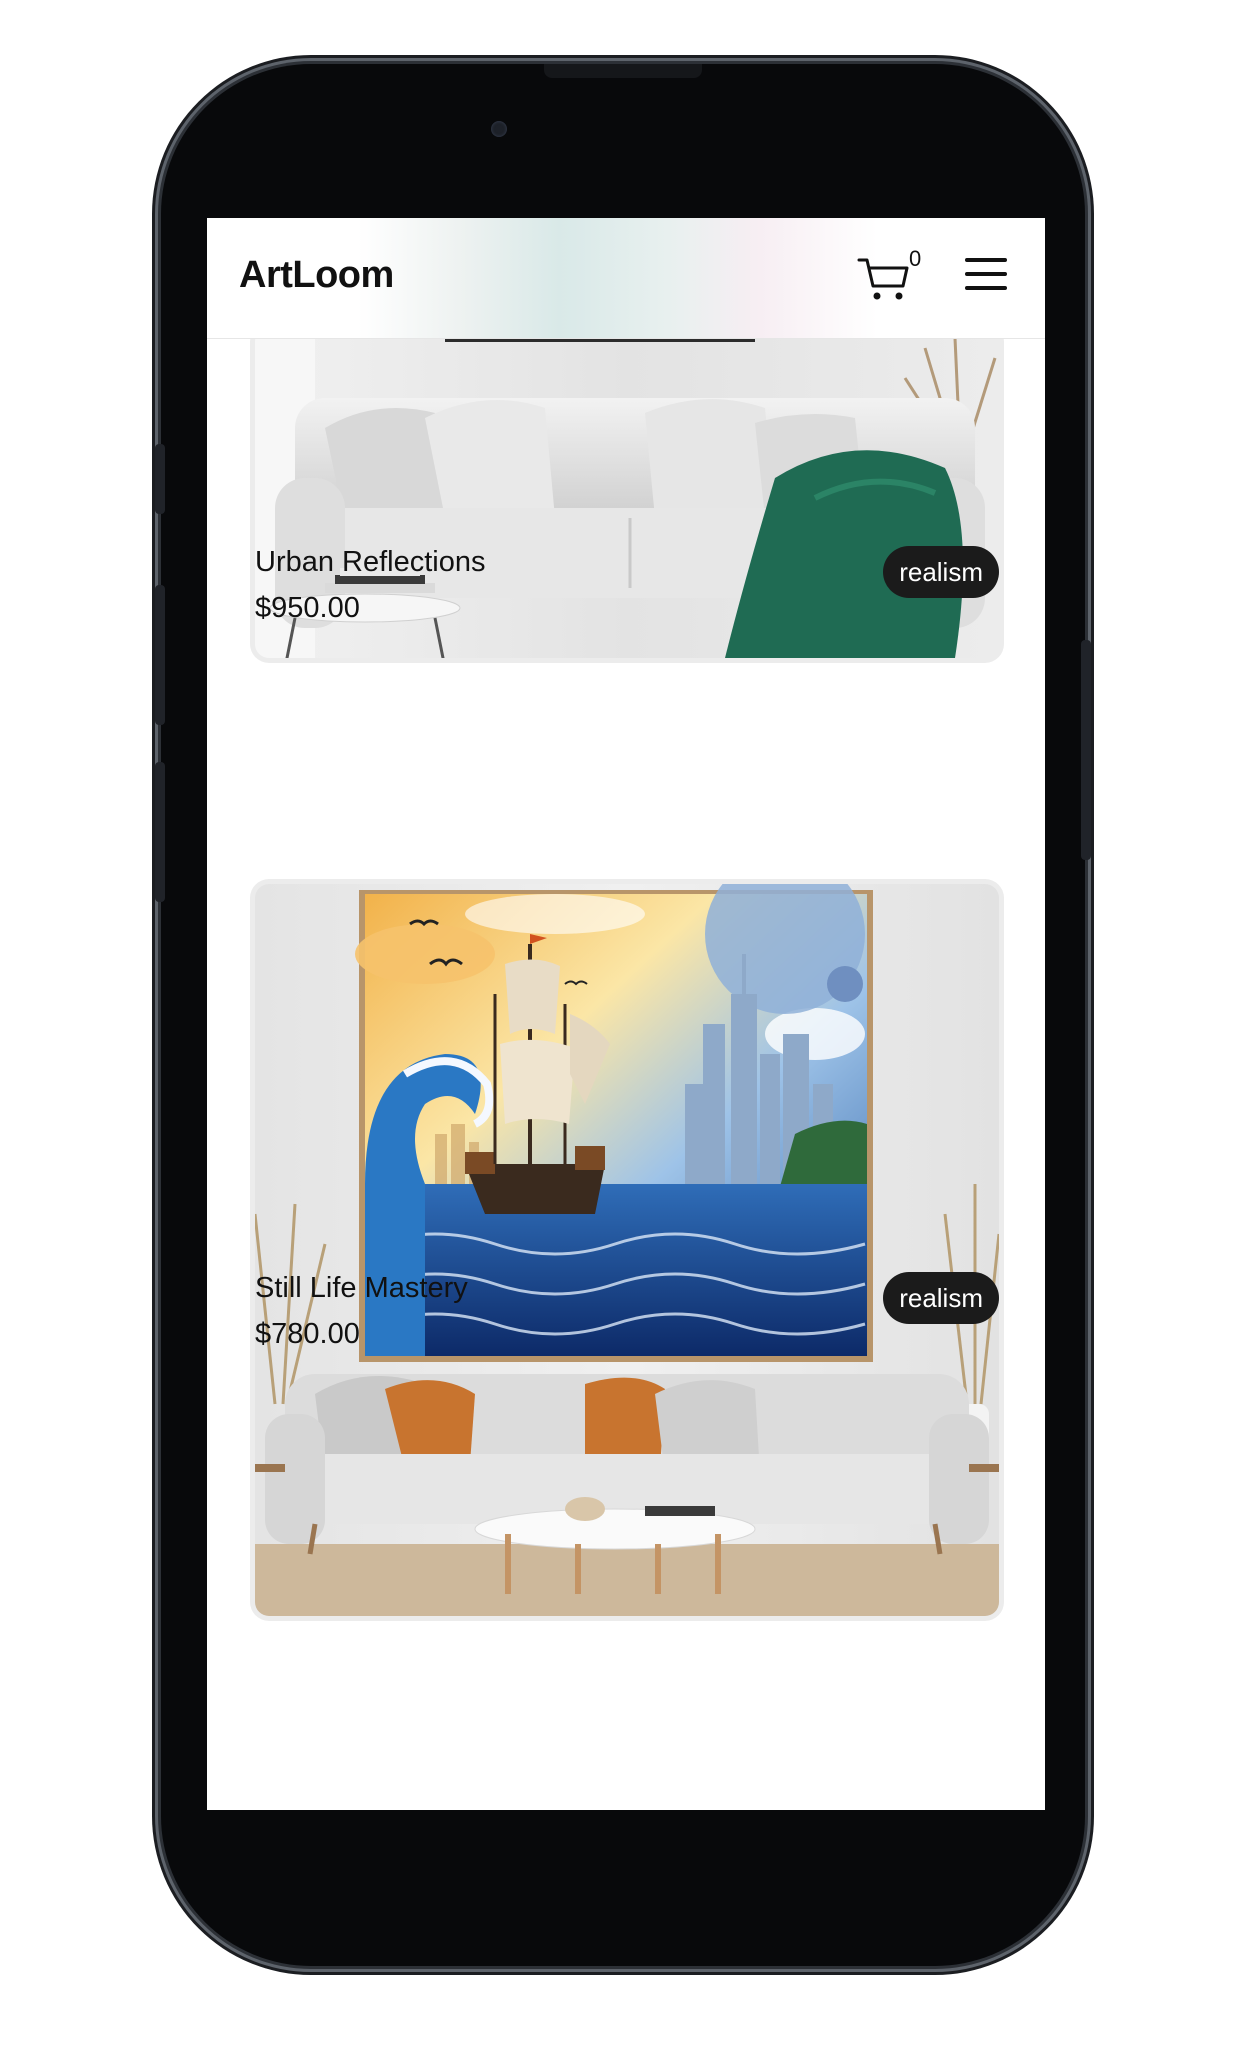  What do you see at coordinates (915, 258) in the screenshot?
I see `cart-count-badge: 0` at bounding box center [915, 258].